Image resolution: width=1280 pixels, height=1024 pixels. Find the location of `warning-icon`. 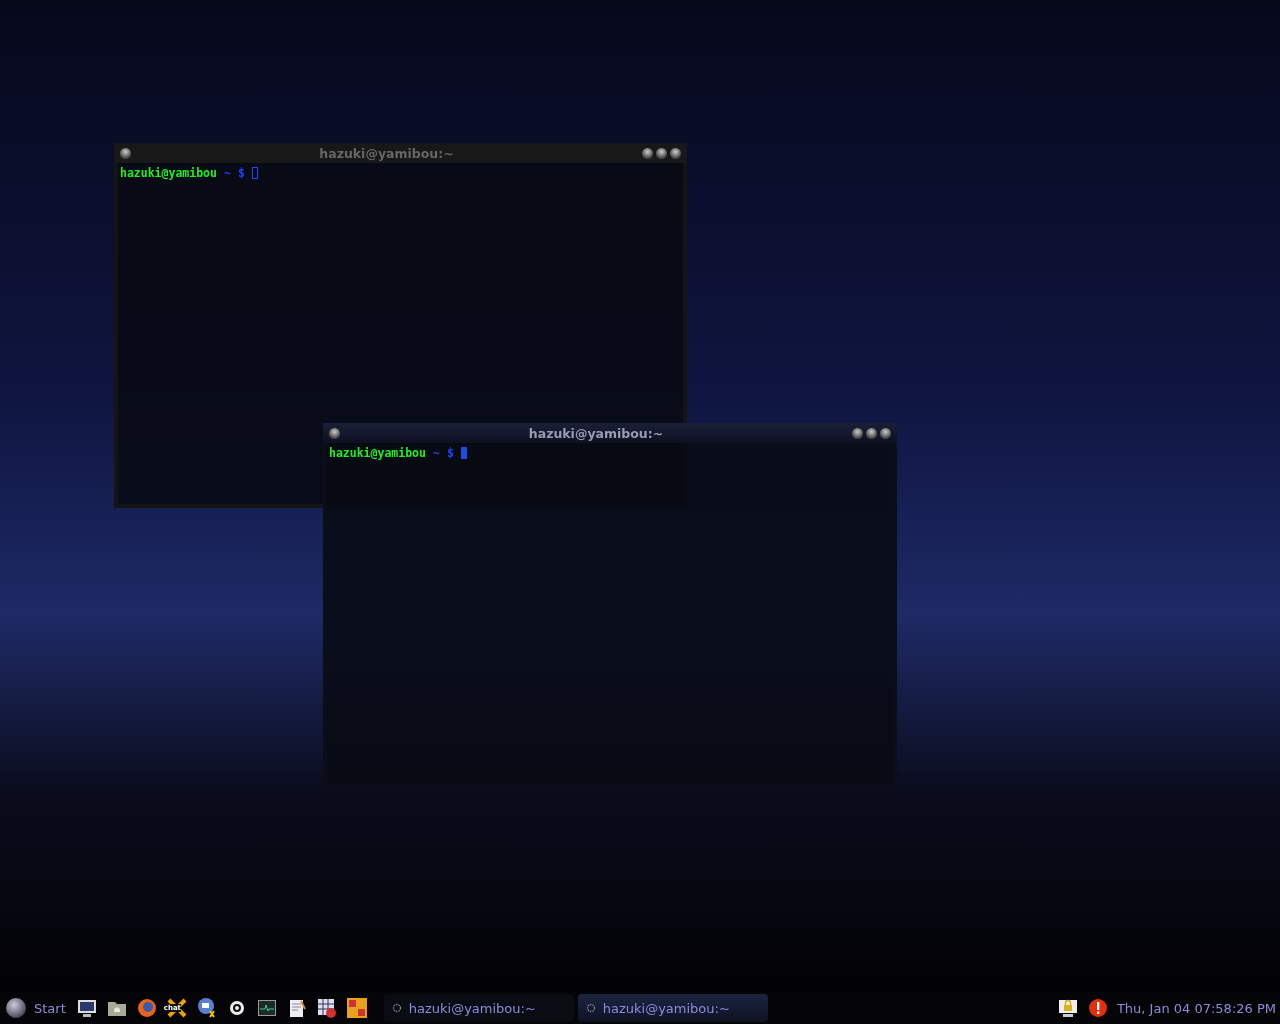

warning-icon is located at coordinates (1097, 1008).